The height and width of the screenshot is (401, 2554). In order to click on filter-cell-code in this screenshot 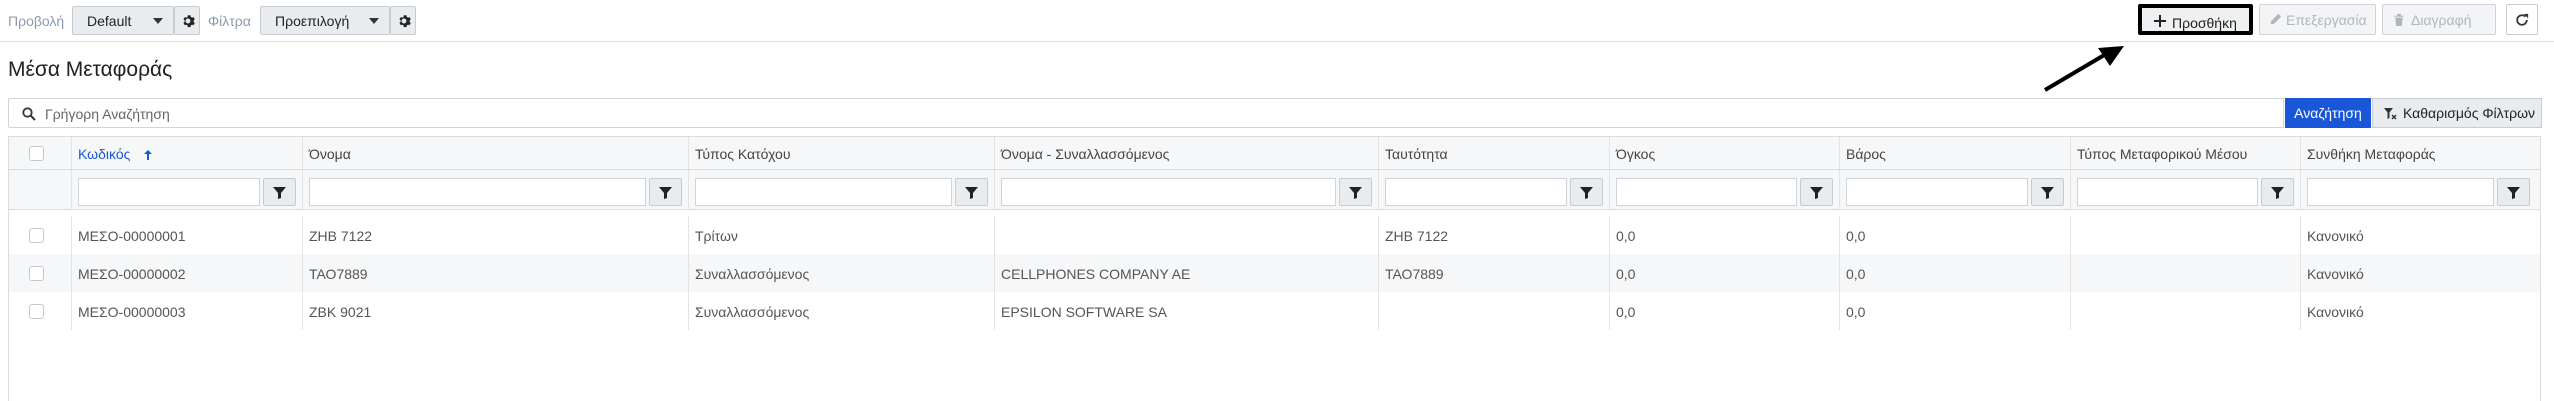, I will do `click(186, 189)`.